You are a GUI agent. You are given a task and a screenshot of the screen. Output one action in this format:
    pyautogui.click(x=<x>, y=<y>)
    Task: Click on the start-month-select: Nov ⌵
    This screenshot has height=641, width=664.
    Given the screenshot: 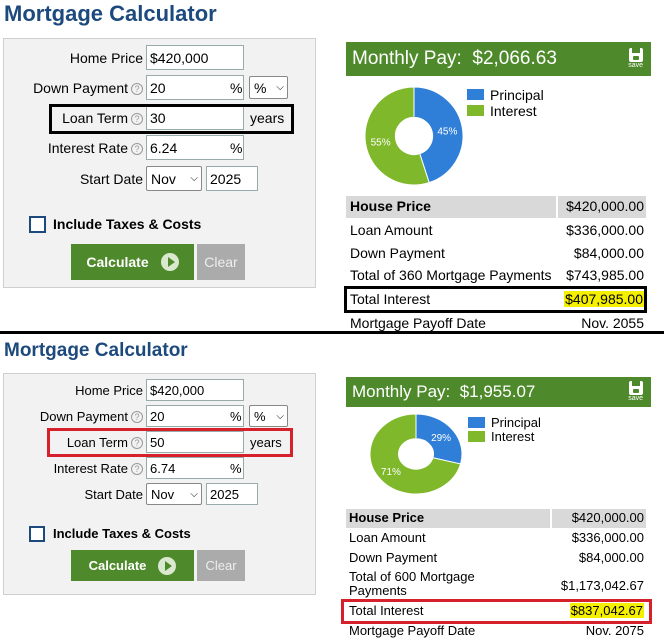 What is the action you would take?
    pyautogui.click(x=174, y=494)
    